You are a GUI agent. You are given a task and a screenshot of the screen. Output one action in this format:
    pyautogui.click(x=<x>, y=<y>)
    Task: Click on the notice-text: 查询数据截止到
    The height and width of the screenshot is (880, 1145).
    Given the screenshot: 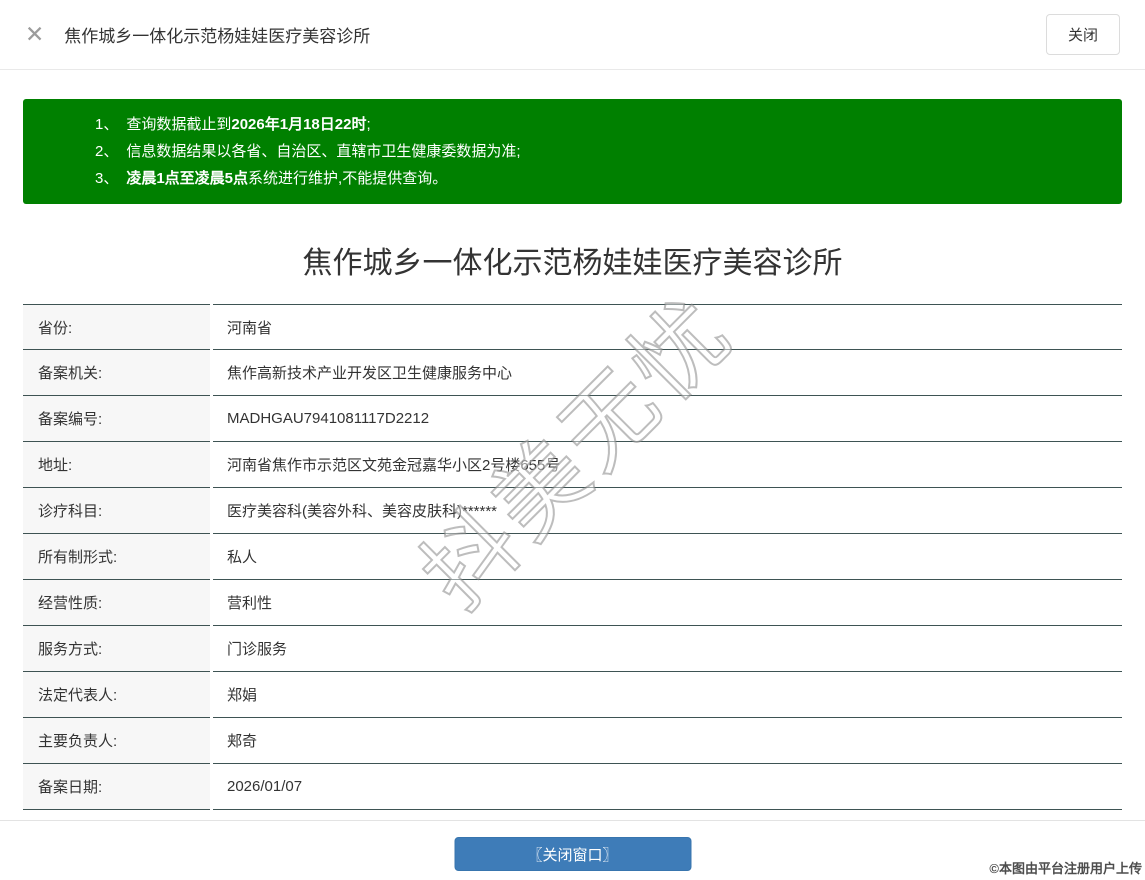 What is the action you would take?
    pyautogui.click(x=179, y=124)
    